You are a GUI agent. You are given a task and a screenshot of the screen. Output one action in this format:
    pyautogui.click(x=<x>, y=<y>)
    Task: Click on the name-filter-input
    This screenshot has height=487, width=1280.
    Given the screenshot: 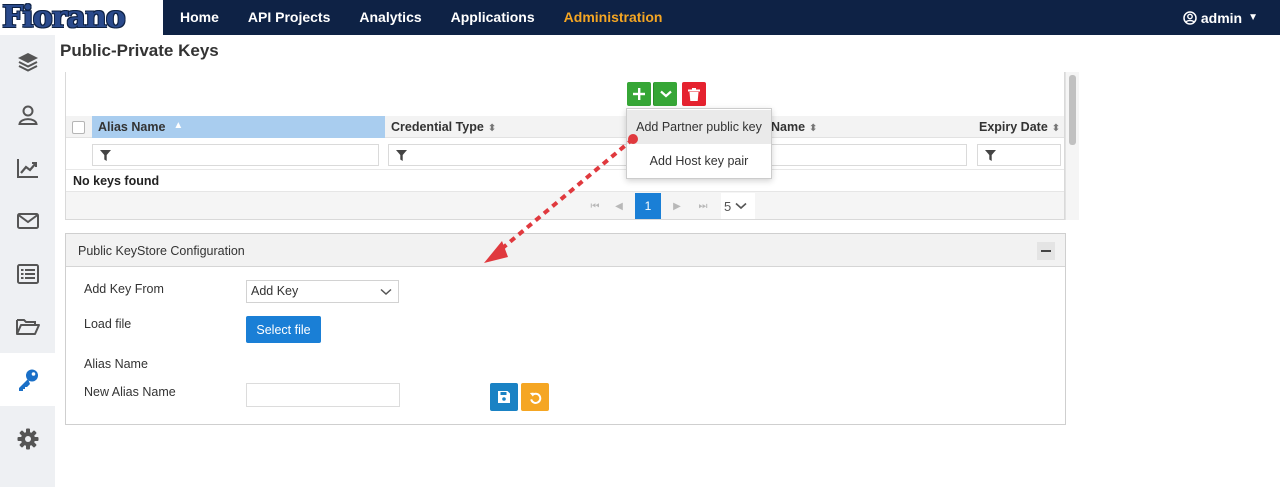 What is the action you would take?
    pyautogui.click(x=868, y=155)
    